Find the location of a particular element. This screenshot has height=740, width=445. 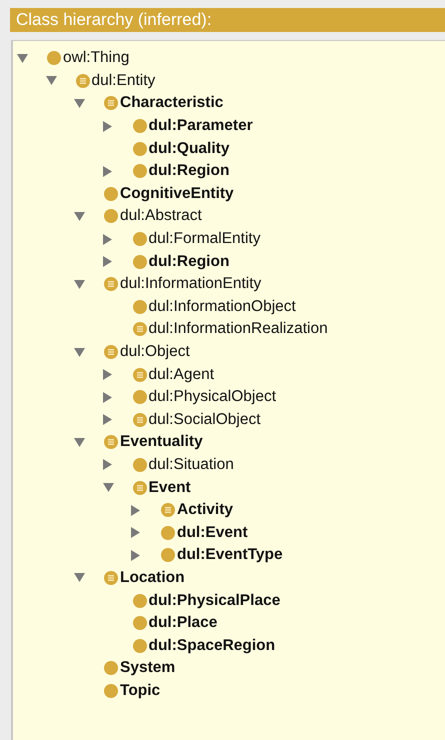

tree-item: Location is located at coordinates (152, 577).